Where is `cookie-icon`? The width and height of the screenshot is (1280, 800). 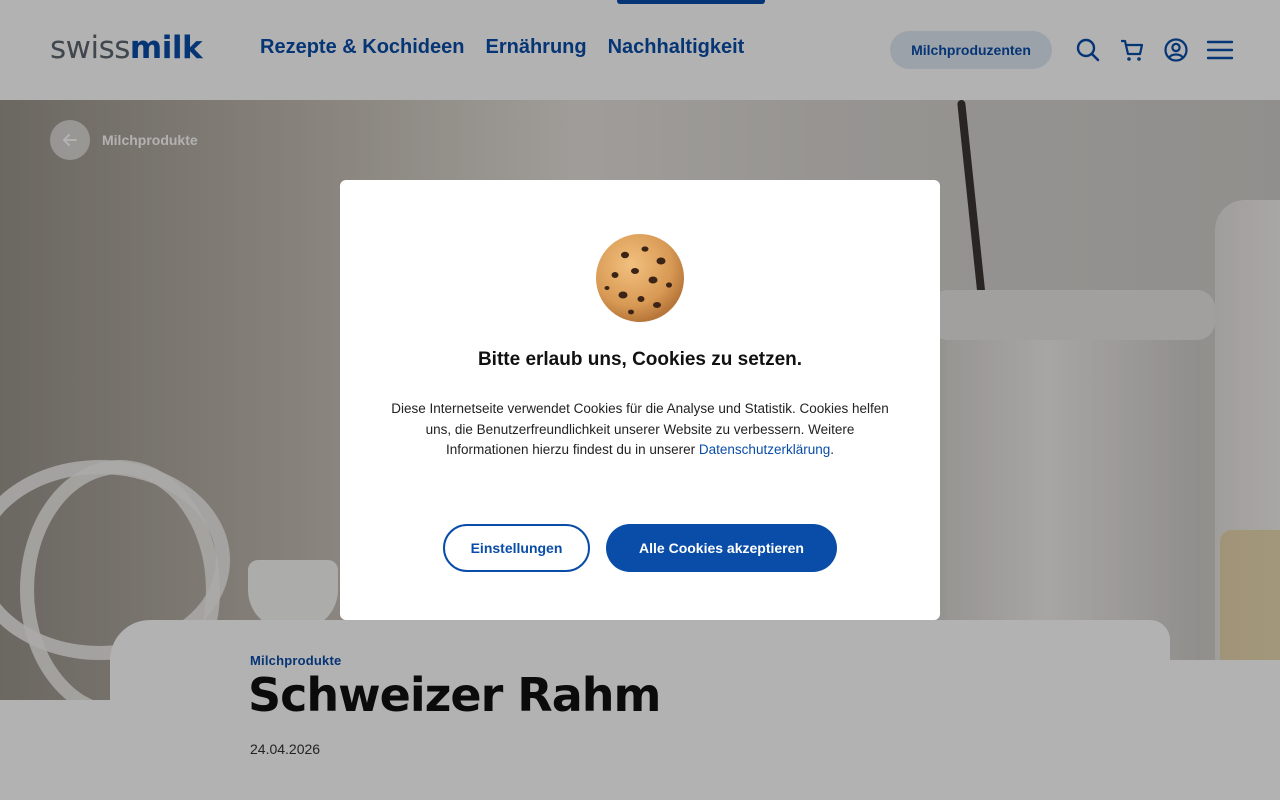
cookie-icon is located at coordinates (640, 278).